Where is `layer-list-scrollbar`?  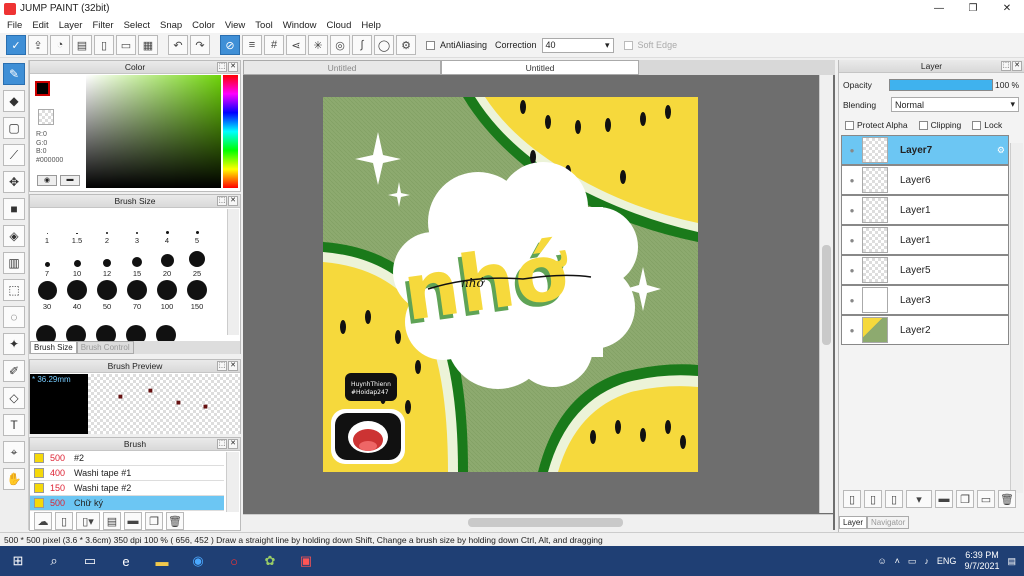 layer-list-scrollbar is located at coordinates (1016, 318).